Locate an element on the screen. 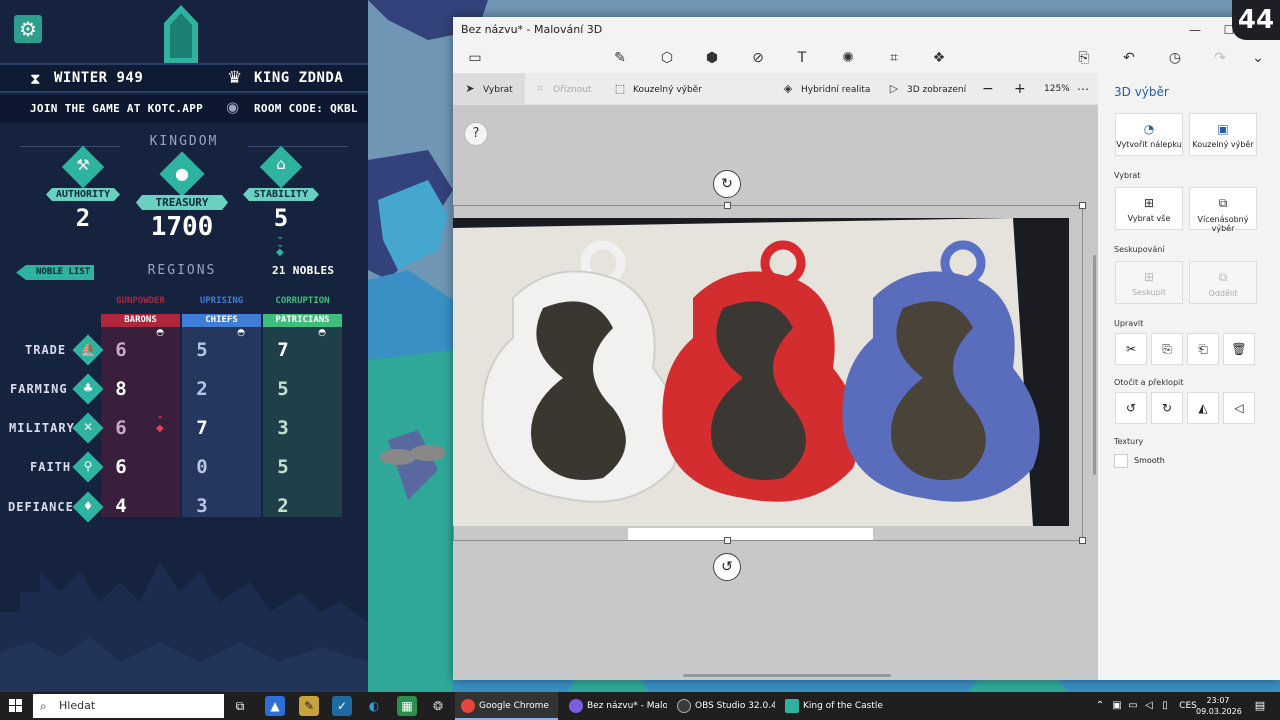  delete-icon: 🗑 is located at coordinates (1239, 349).